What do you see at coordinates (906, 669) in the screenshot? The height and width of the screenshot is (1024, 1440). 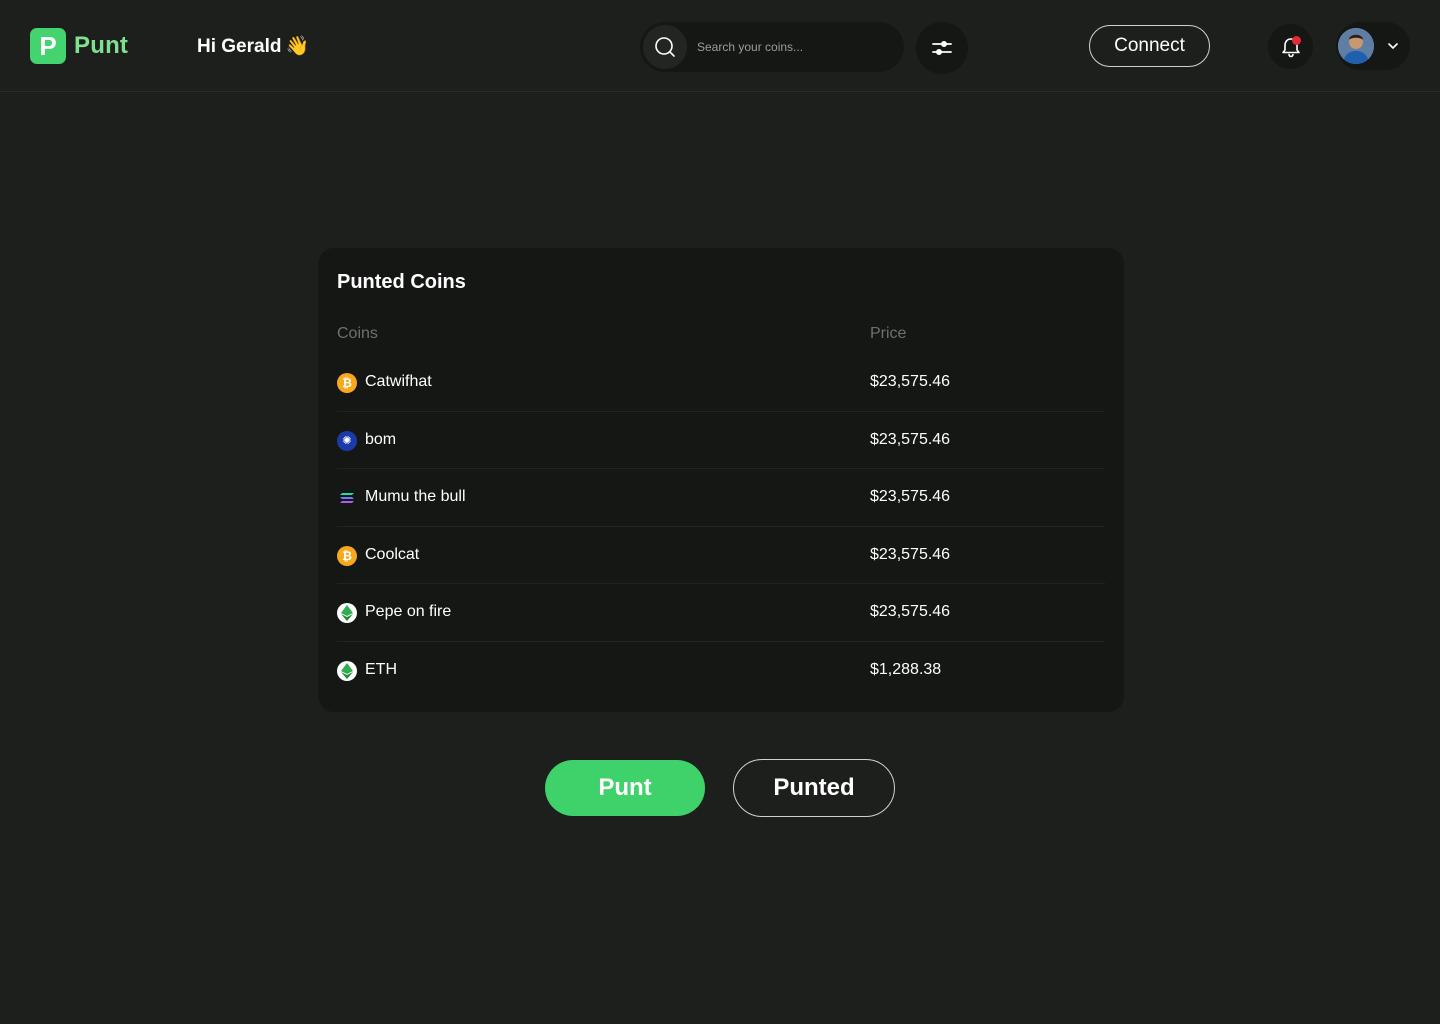 I see `coin-price: $1,288.38` at bounding box center [906, 669].